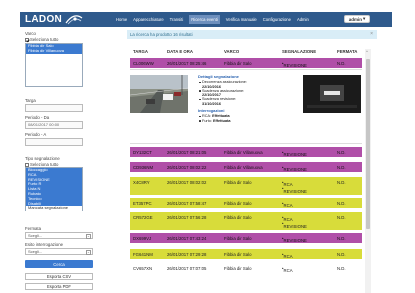 Image resolution: width=415 pixels, height=293 pixels. I want to click on vehicle-photo-image, so click(159, 94).